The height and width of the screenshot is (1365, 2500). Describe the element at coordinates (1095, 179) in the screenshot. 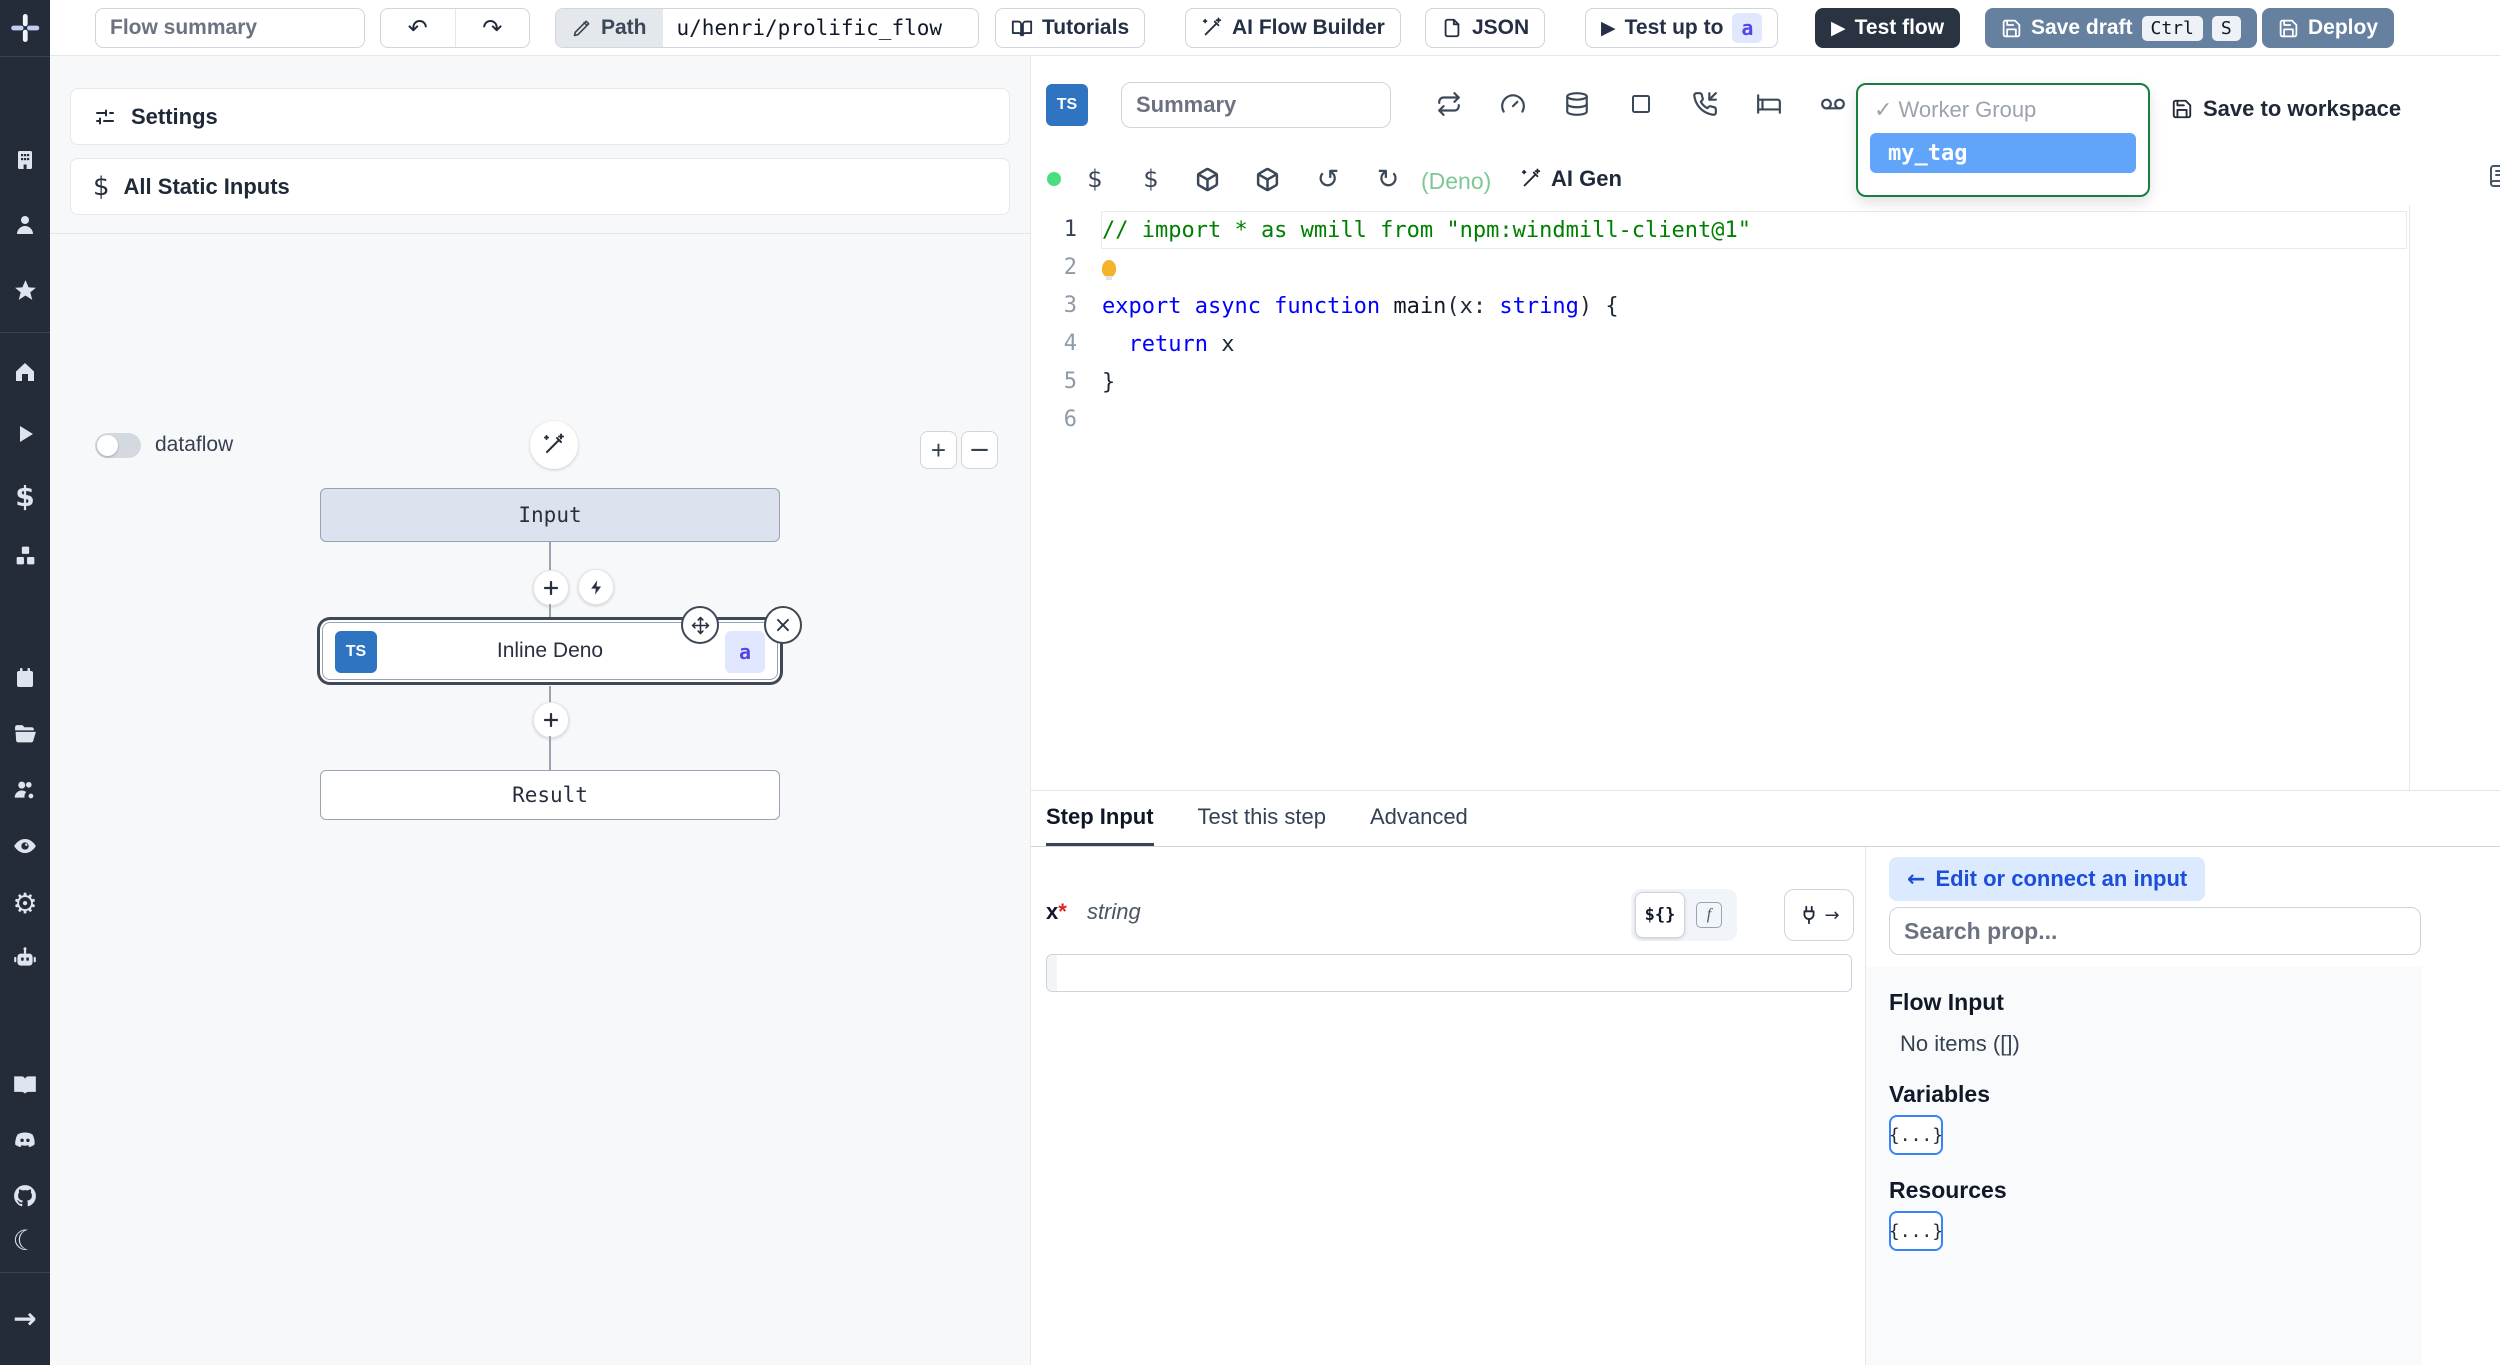

I see `dollar-variable-icon: $` at that location.